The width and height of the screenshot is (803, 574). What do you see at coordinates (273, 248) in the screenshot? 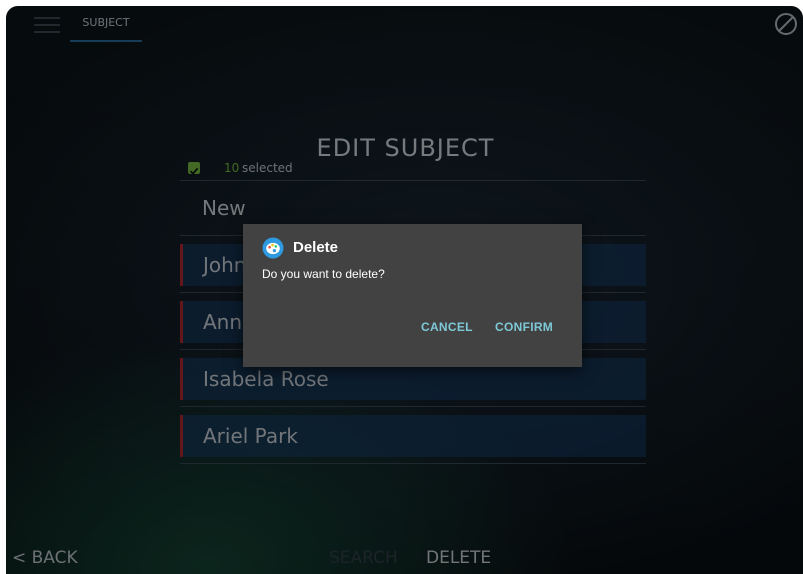
I see `app-palette-icon` at bounding box center [273, 248].